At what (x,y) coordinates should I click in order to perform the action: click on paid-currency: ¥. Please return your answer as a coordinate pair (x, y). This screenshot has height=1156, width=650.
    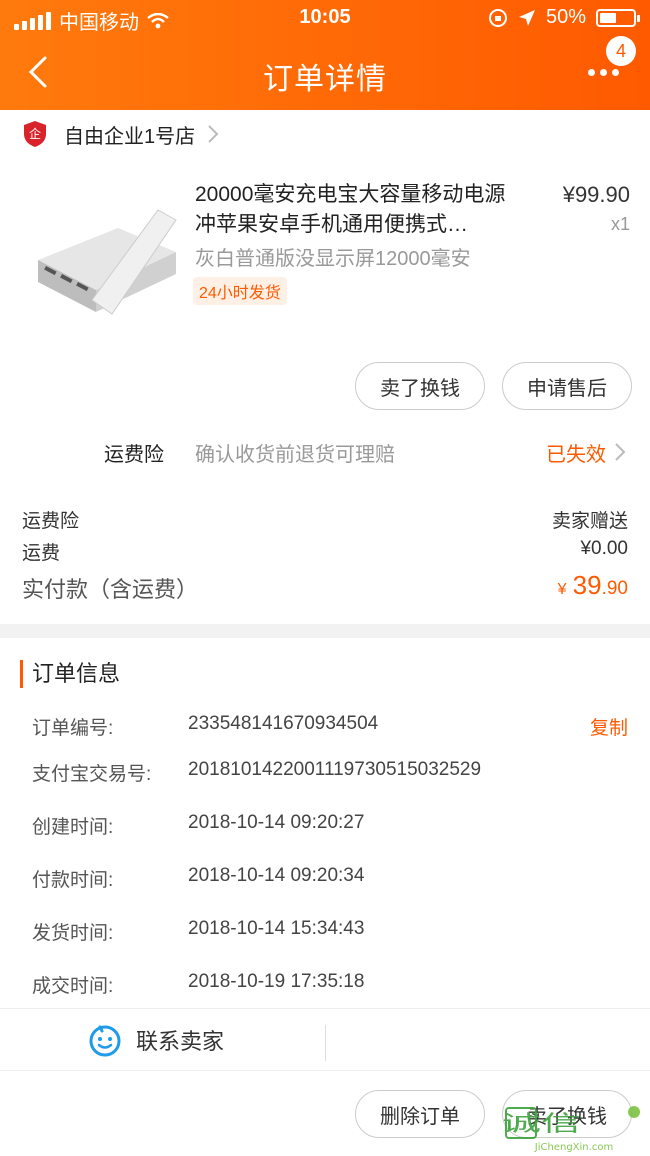
    Looking at the image, I should click on (562, 589).